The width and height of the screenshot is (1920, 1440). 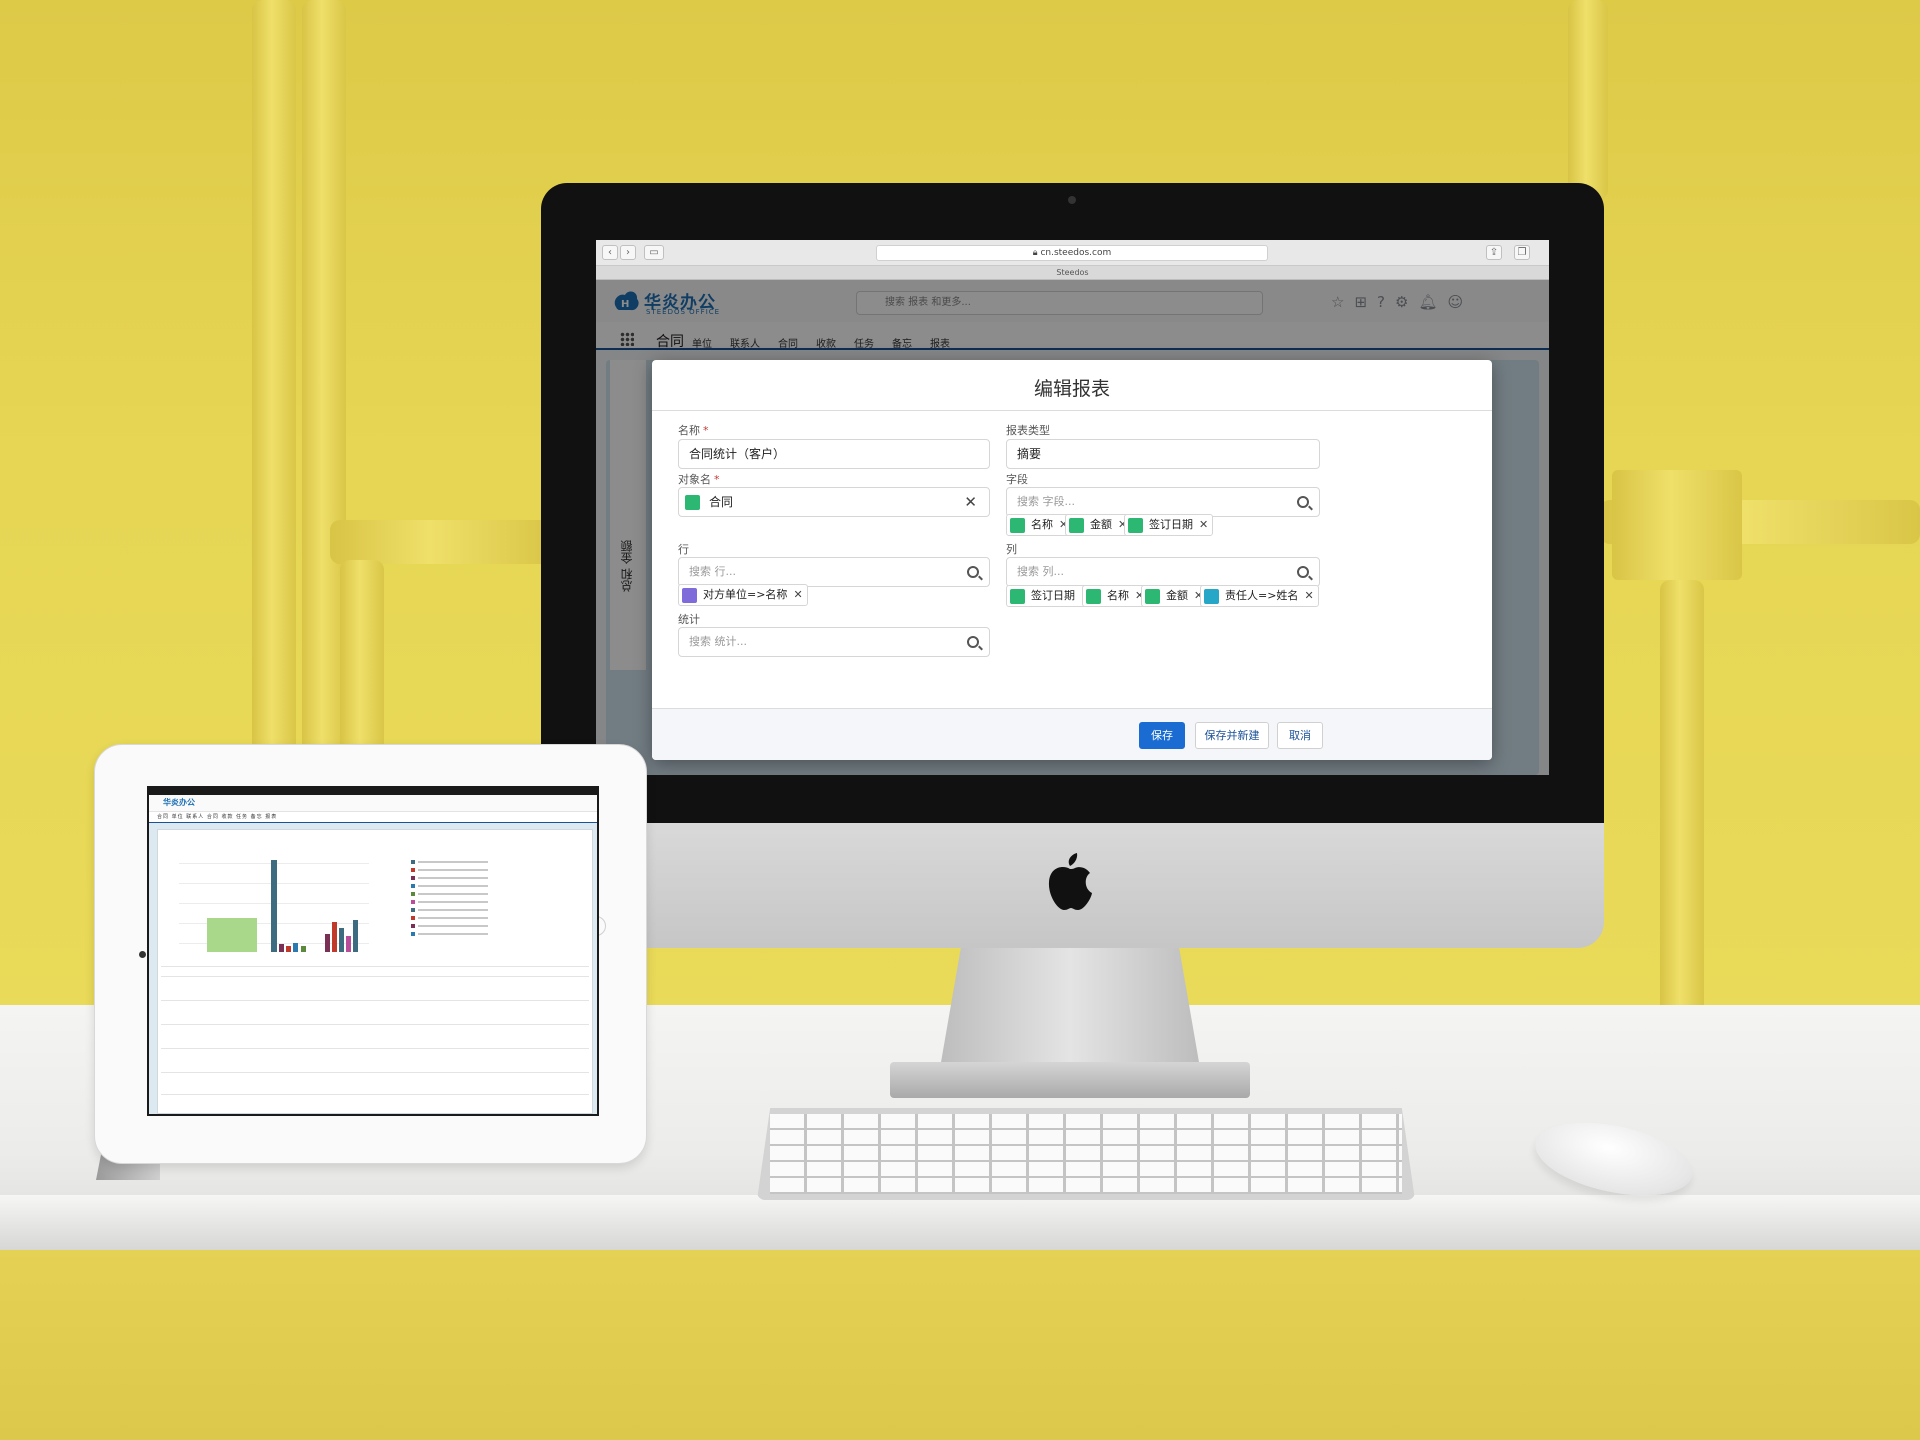 I want to click on field-pill: 金额 ✕, so click(x=1099, y=525).